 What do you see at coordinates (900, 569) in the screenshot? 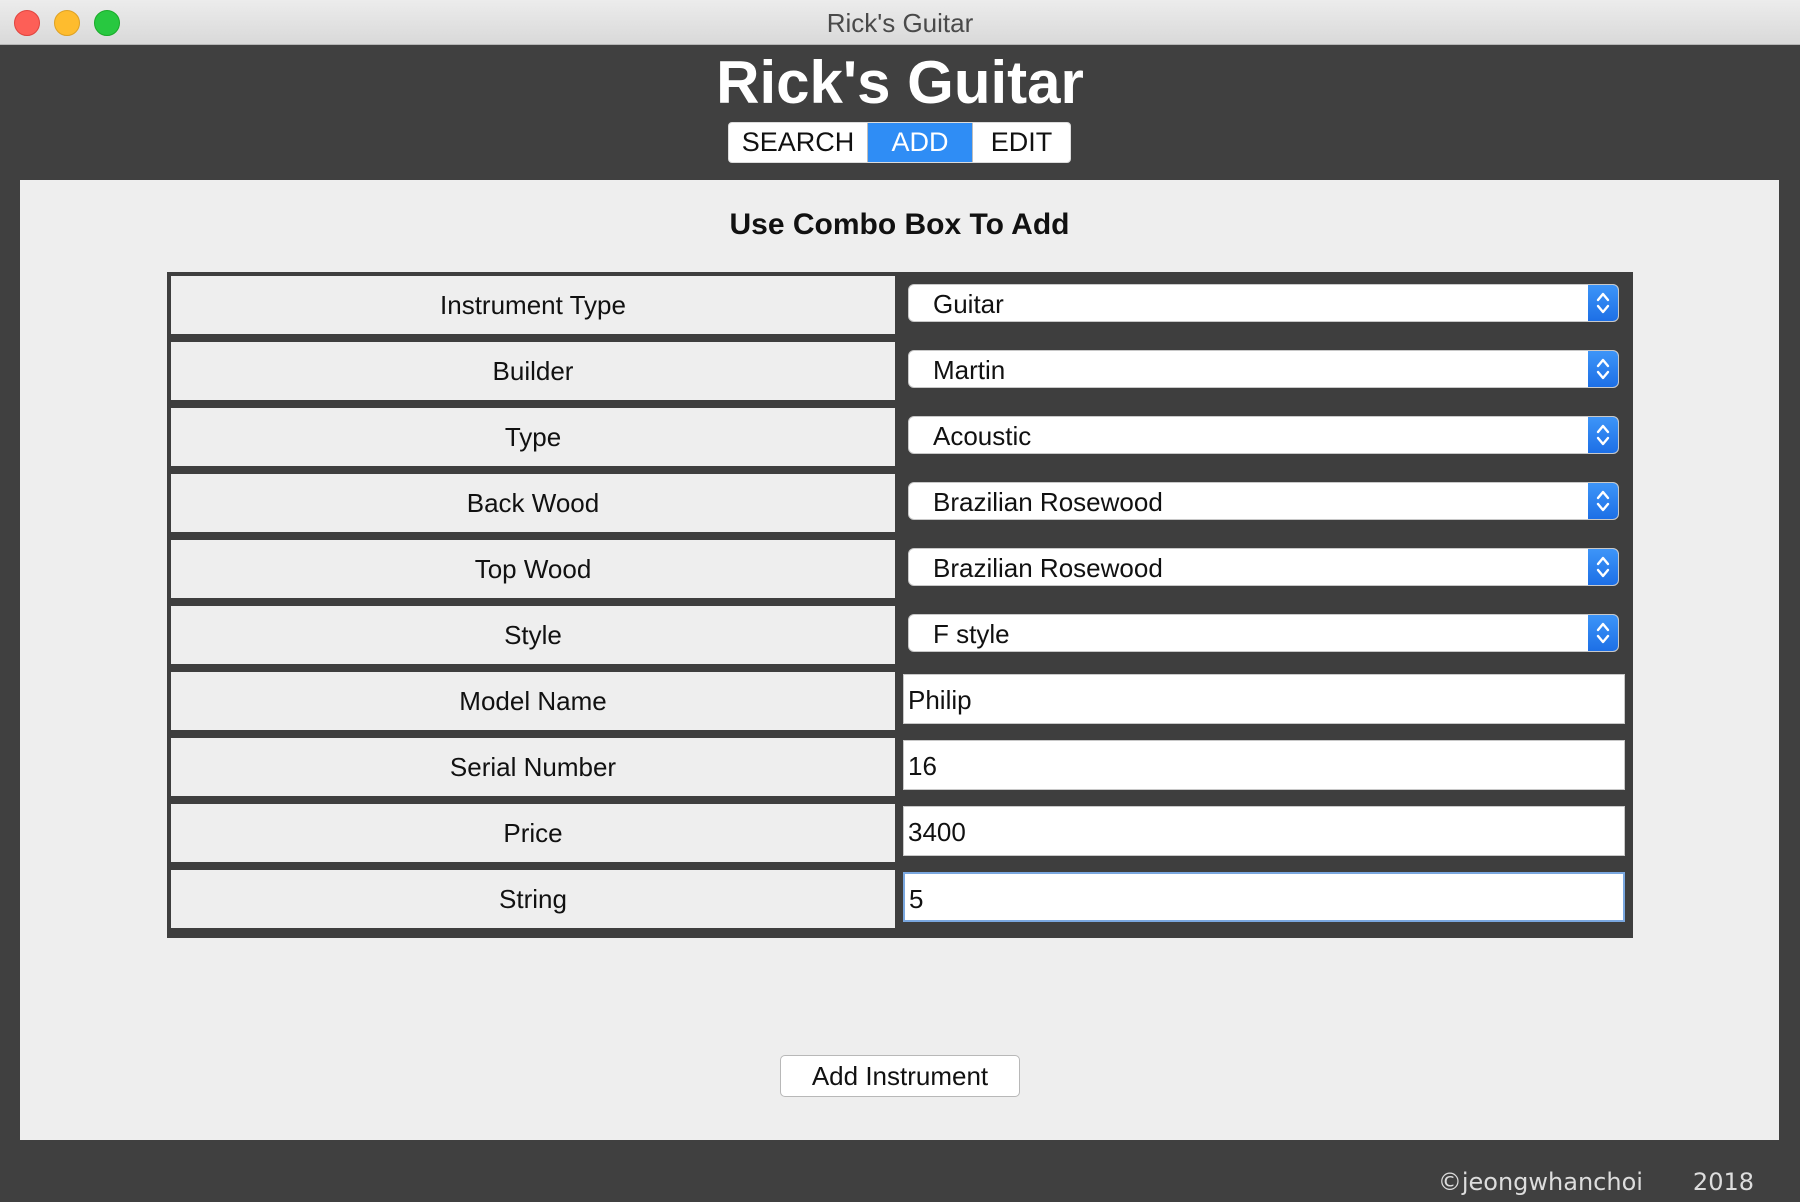
I see `form-row-top-wood: Top Wood Brazilian Rosewood` at bounding box center [900, 569].